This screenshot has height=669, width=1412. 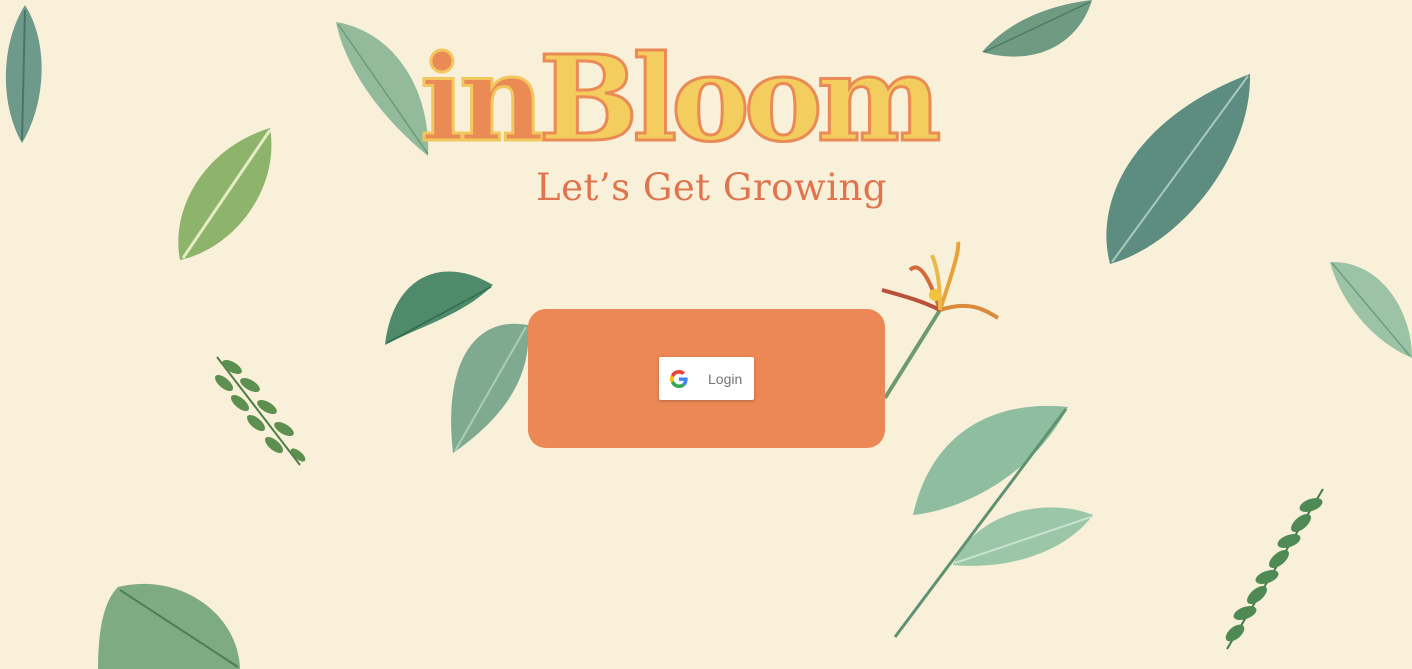 I want to click on google-icon, so click(x=679, y=379).